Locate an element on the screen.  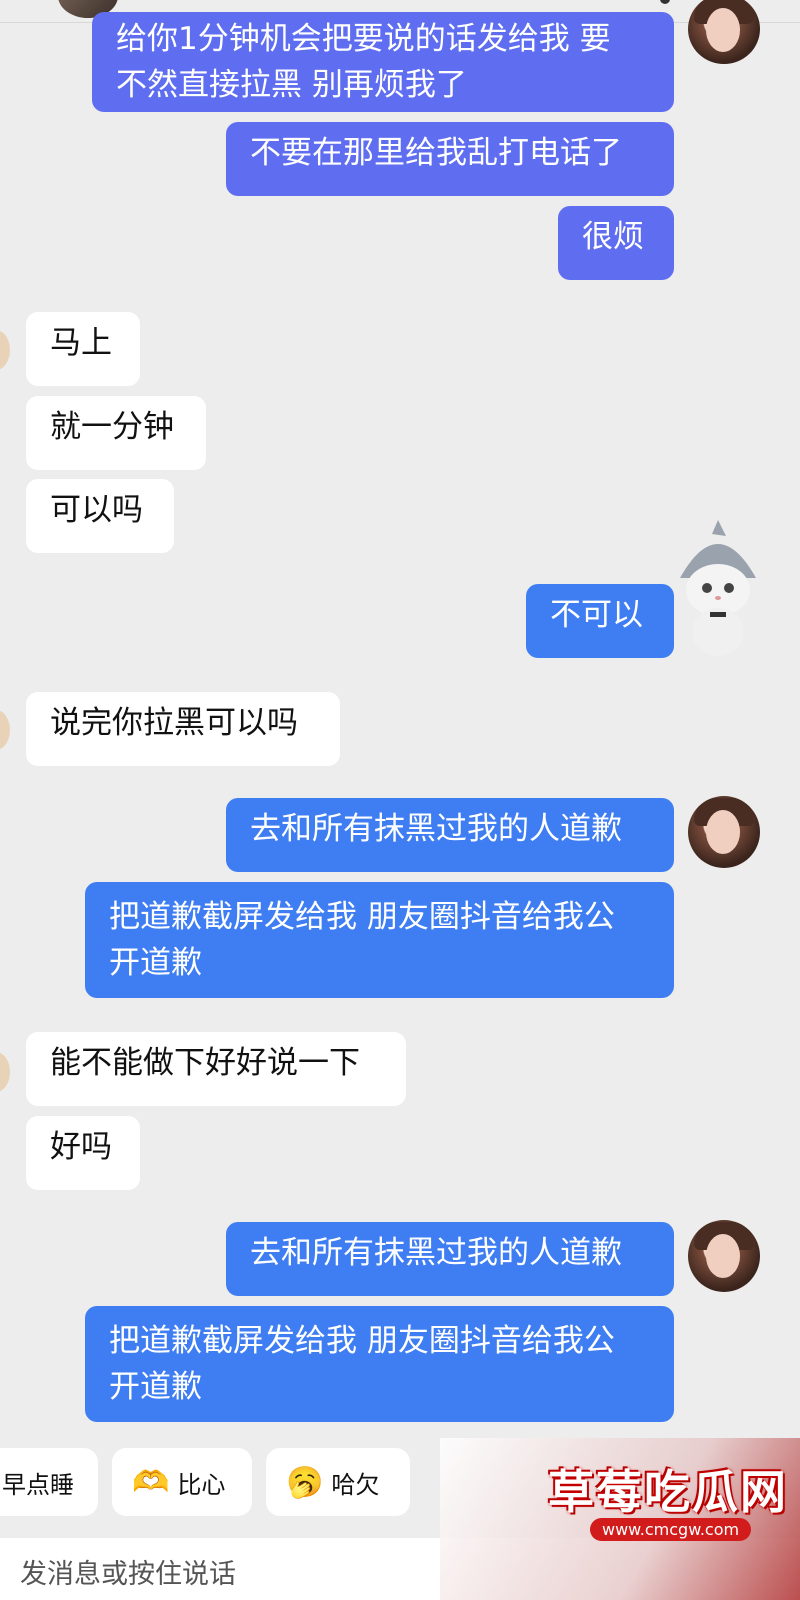
quick-reply-chip: 早点睡 is located at coordinates (49, 1482).